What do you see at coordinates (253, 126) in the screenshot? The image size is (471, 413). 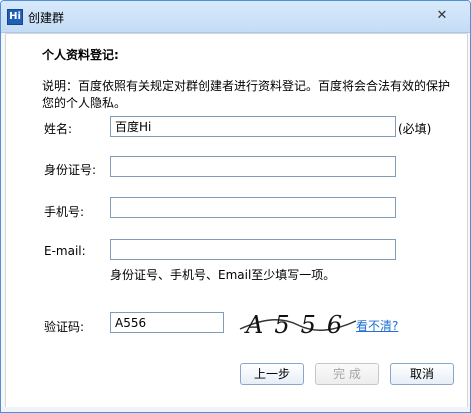 I see `name-field` at bounding box center [253, 126].